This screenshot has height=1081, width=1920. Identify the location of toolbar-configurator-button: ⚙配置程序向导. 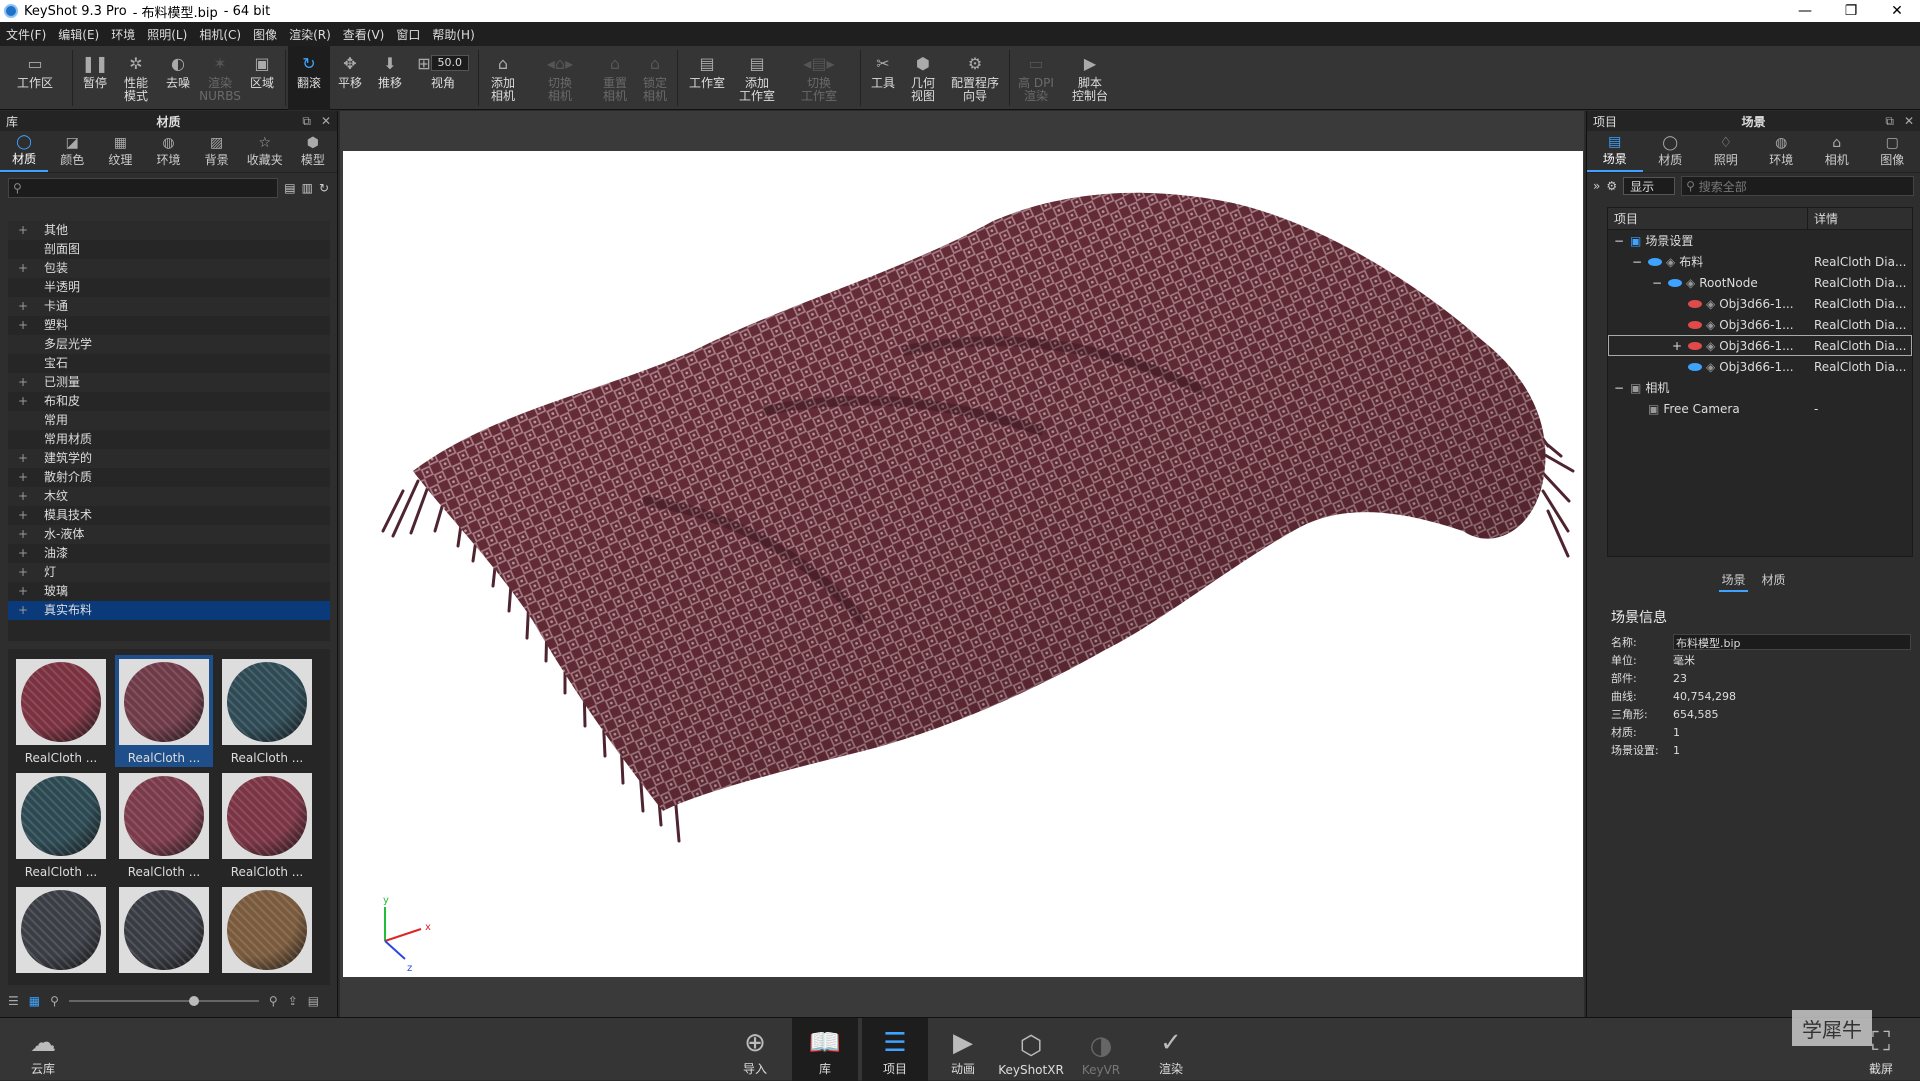
(975, 78).